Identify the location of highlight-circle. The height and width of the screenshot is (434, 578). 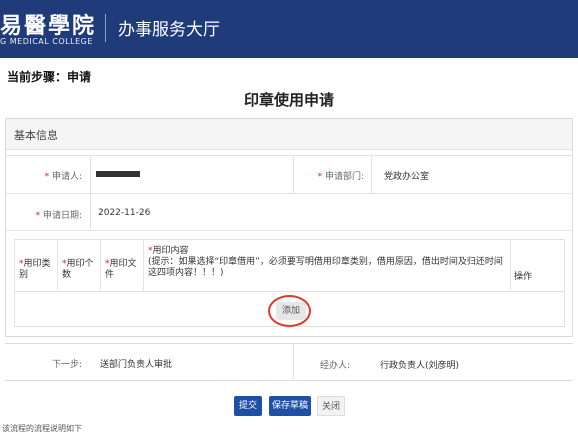
(289, 311).